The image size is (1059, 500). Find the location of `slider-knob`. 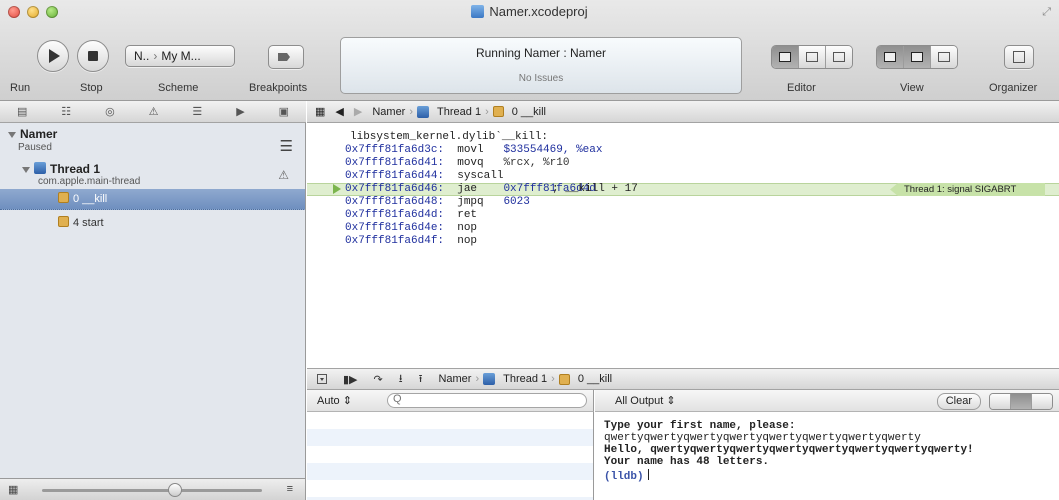

slider-knob is located at coordinates (175, 490).